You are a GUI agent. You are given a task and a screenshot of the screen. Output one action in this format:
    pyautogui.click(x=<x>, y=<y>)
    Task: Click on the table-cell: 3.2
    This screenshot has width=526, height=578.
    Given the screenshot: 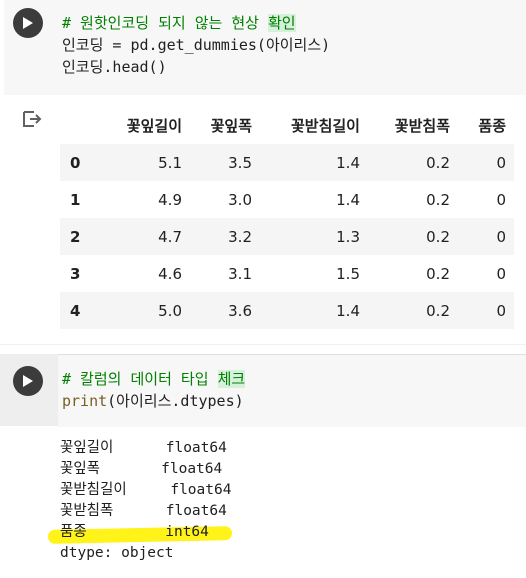 What is the action you would take?
    pyautogui.click(x=240, y=236)
    